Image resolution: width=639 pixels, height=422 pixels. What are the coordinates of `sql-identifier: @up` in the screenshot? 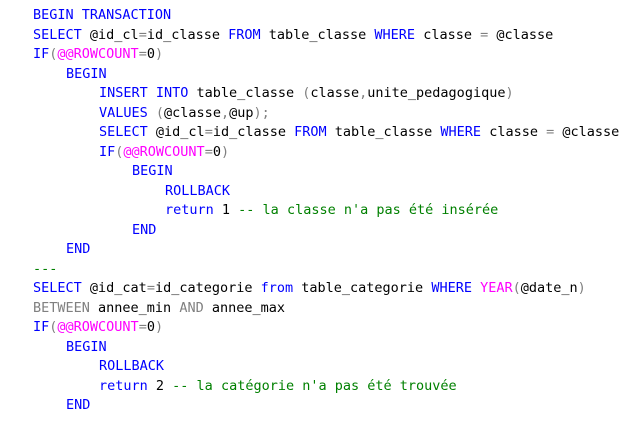 It's located at (241, 112).